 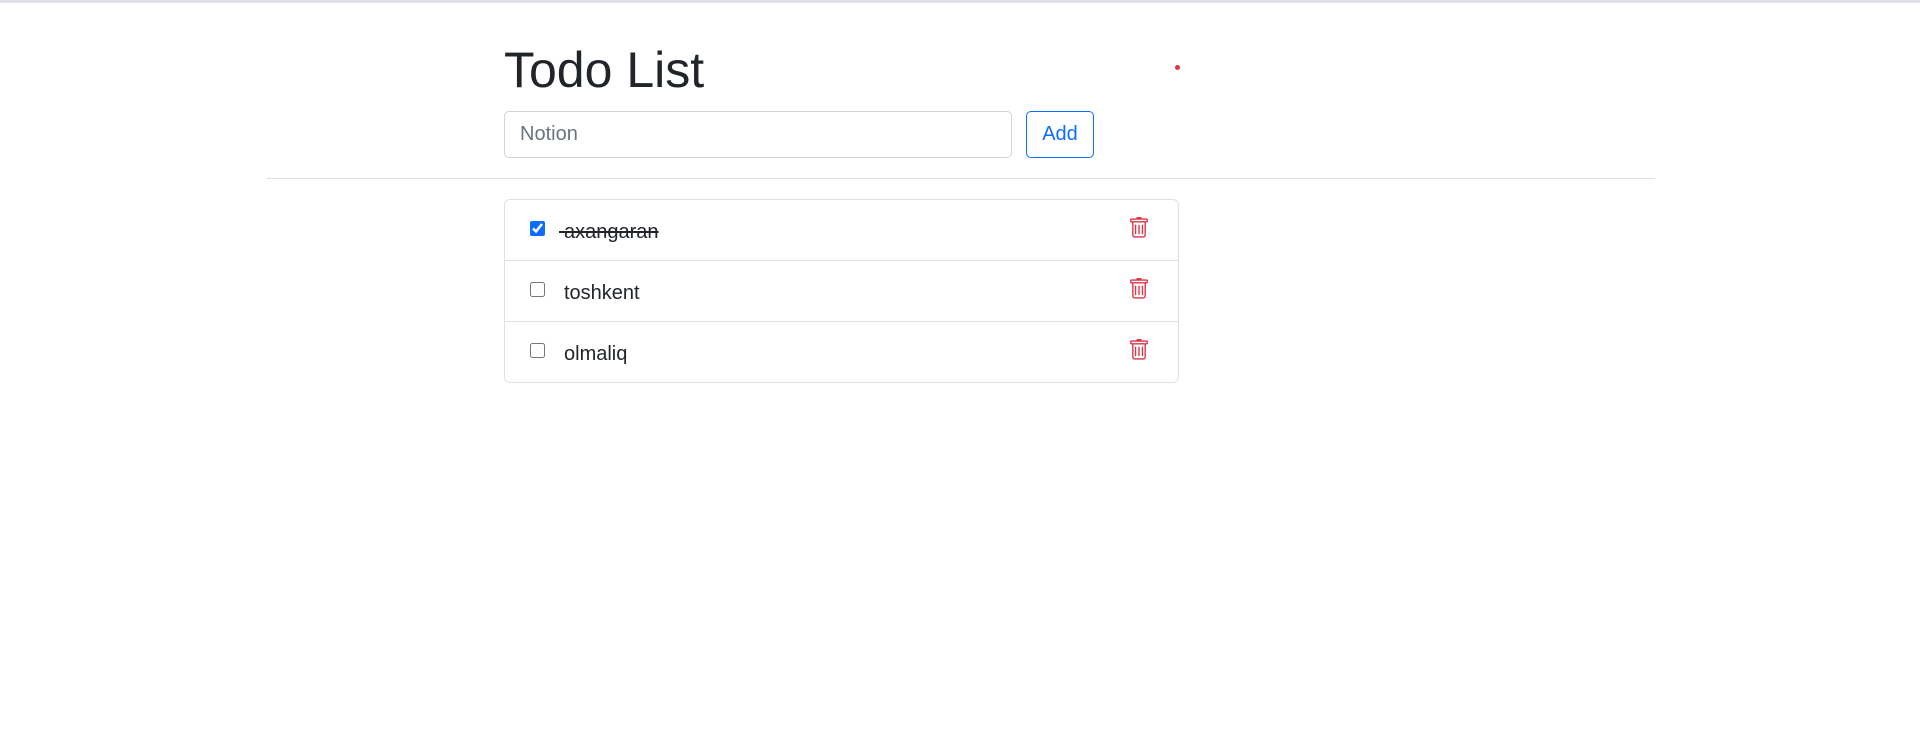 I want to click on todo-input, so click(x=758, y=134).